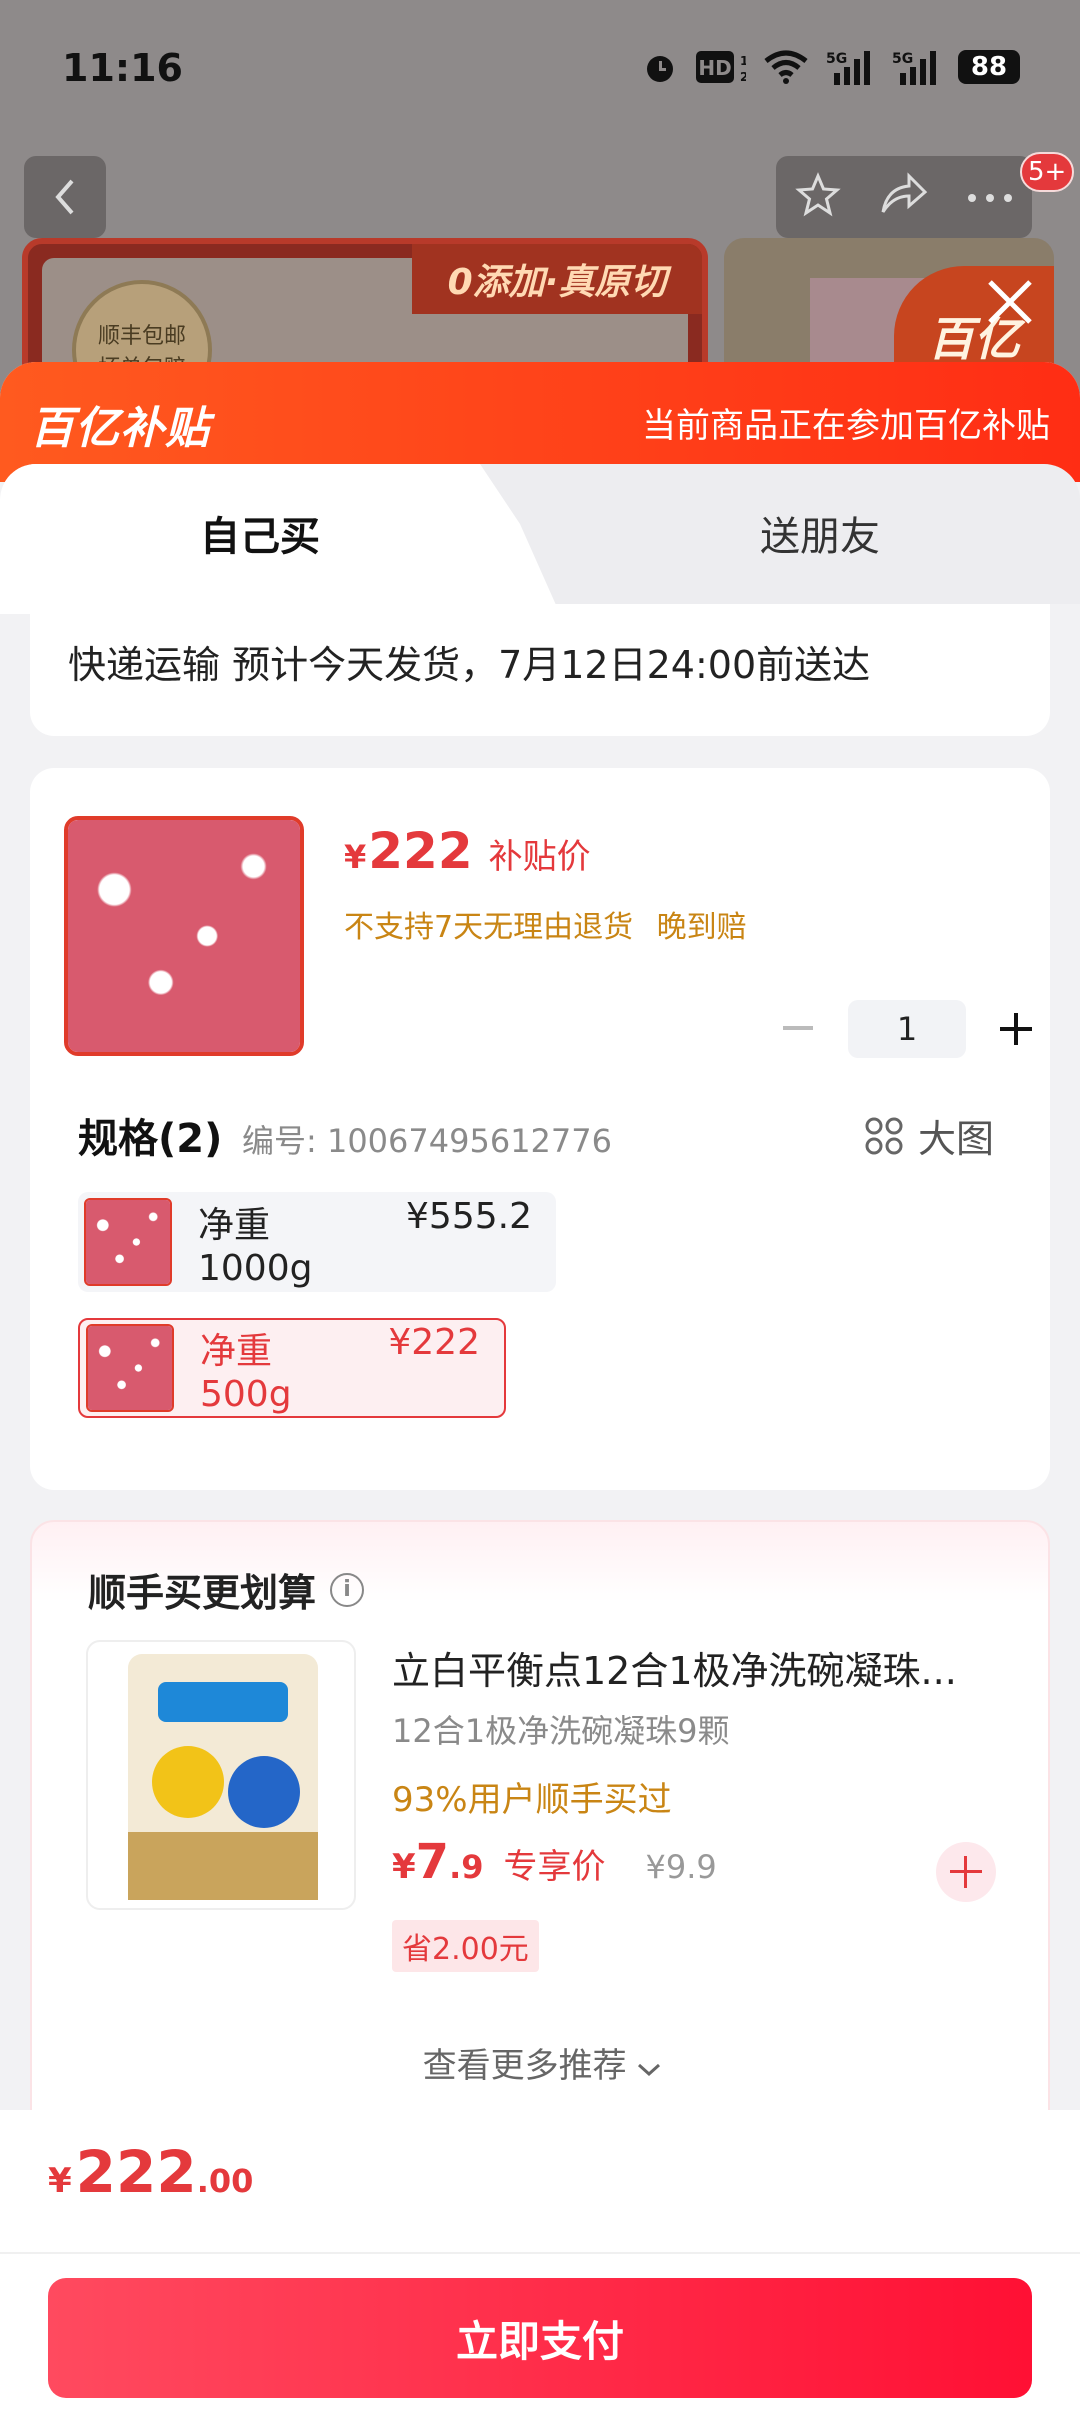 The width and height of the screenshot is (1080, 2412). What do you see at coordinates (557, 279) in the screenshot?
I see `ribbon-text: 0添加·真原切` at bounding box center [557, 279].